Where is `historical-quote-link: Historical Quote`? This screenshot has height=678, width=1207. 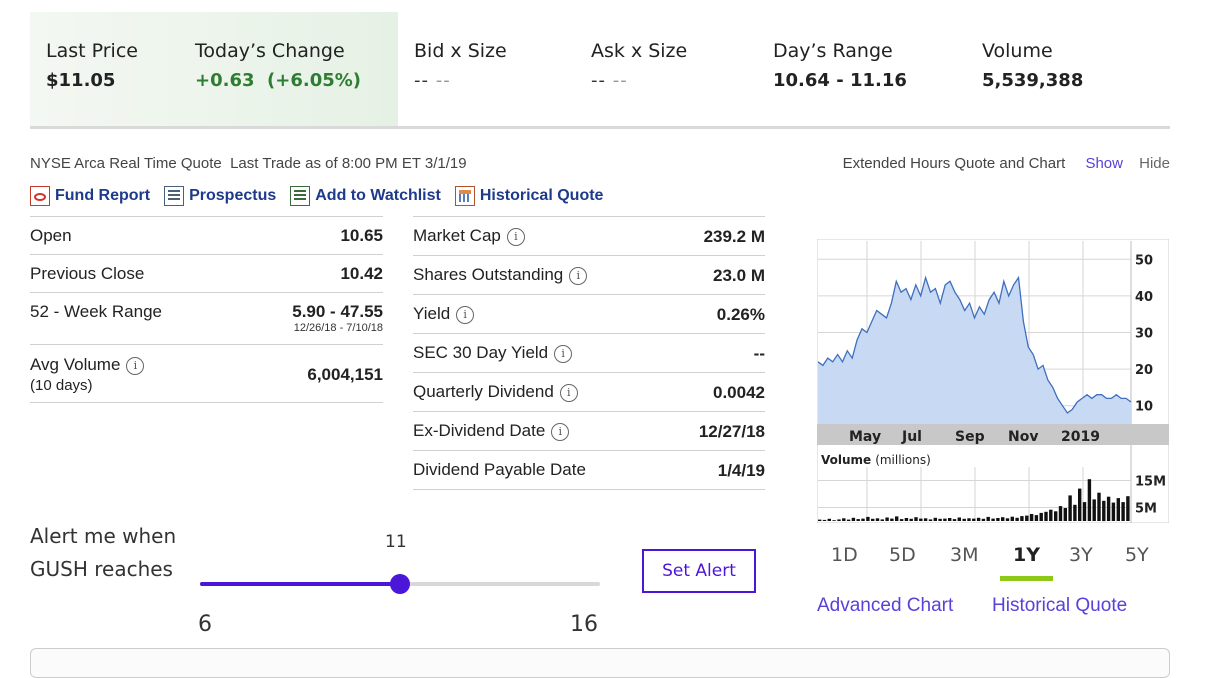
historical-quote-link: Historical Quote is located at coordinates (528, 196).